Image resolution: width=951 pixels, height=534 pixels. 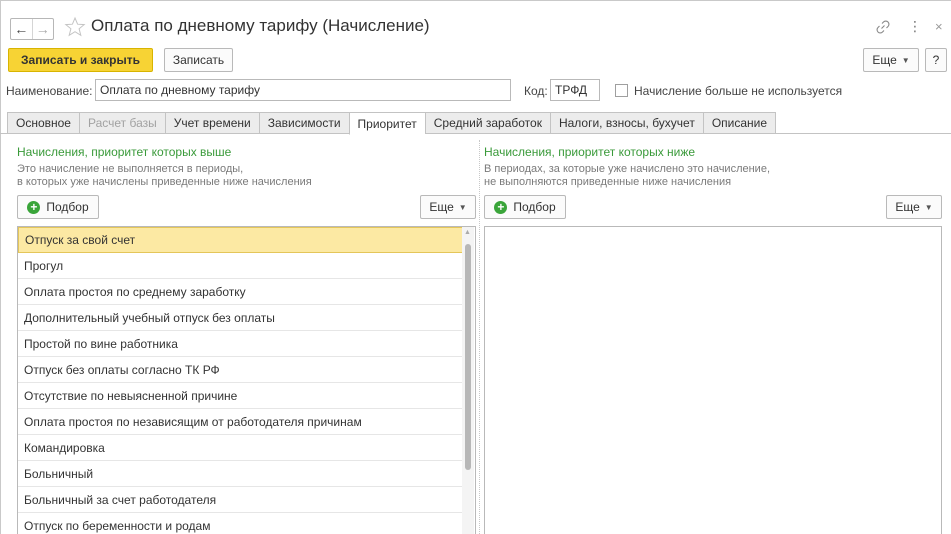 I want to click on right-more-label: Еще, so click(x=907, y=207).